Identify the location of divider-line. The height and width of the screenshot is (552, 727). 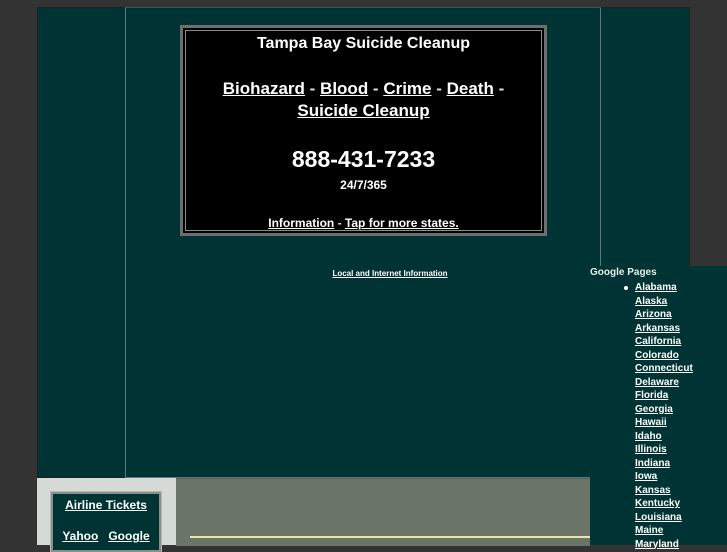
(390, 537).